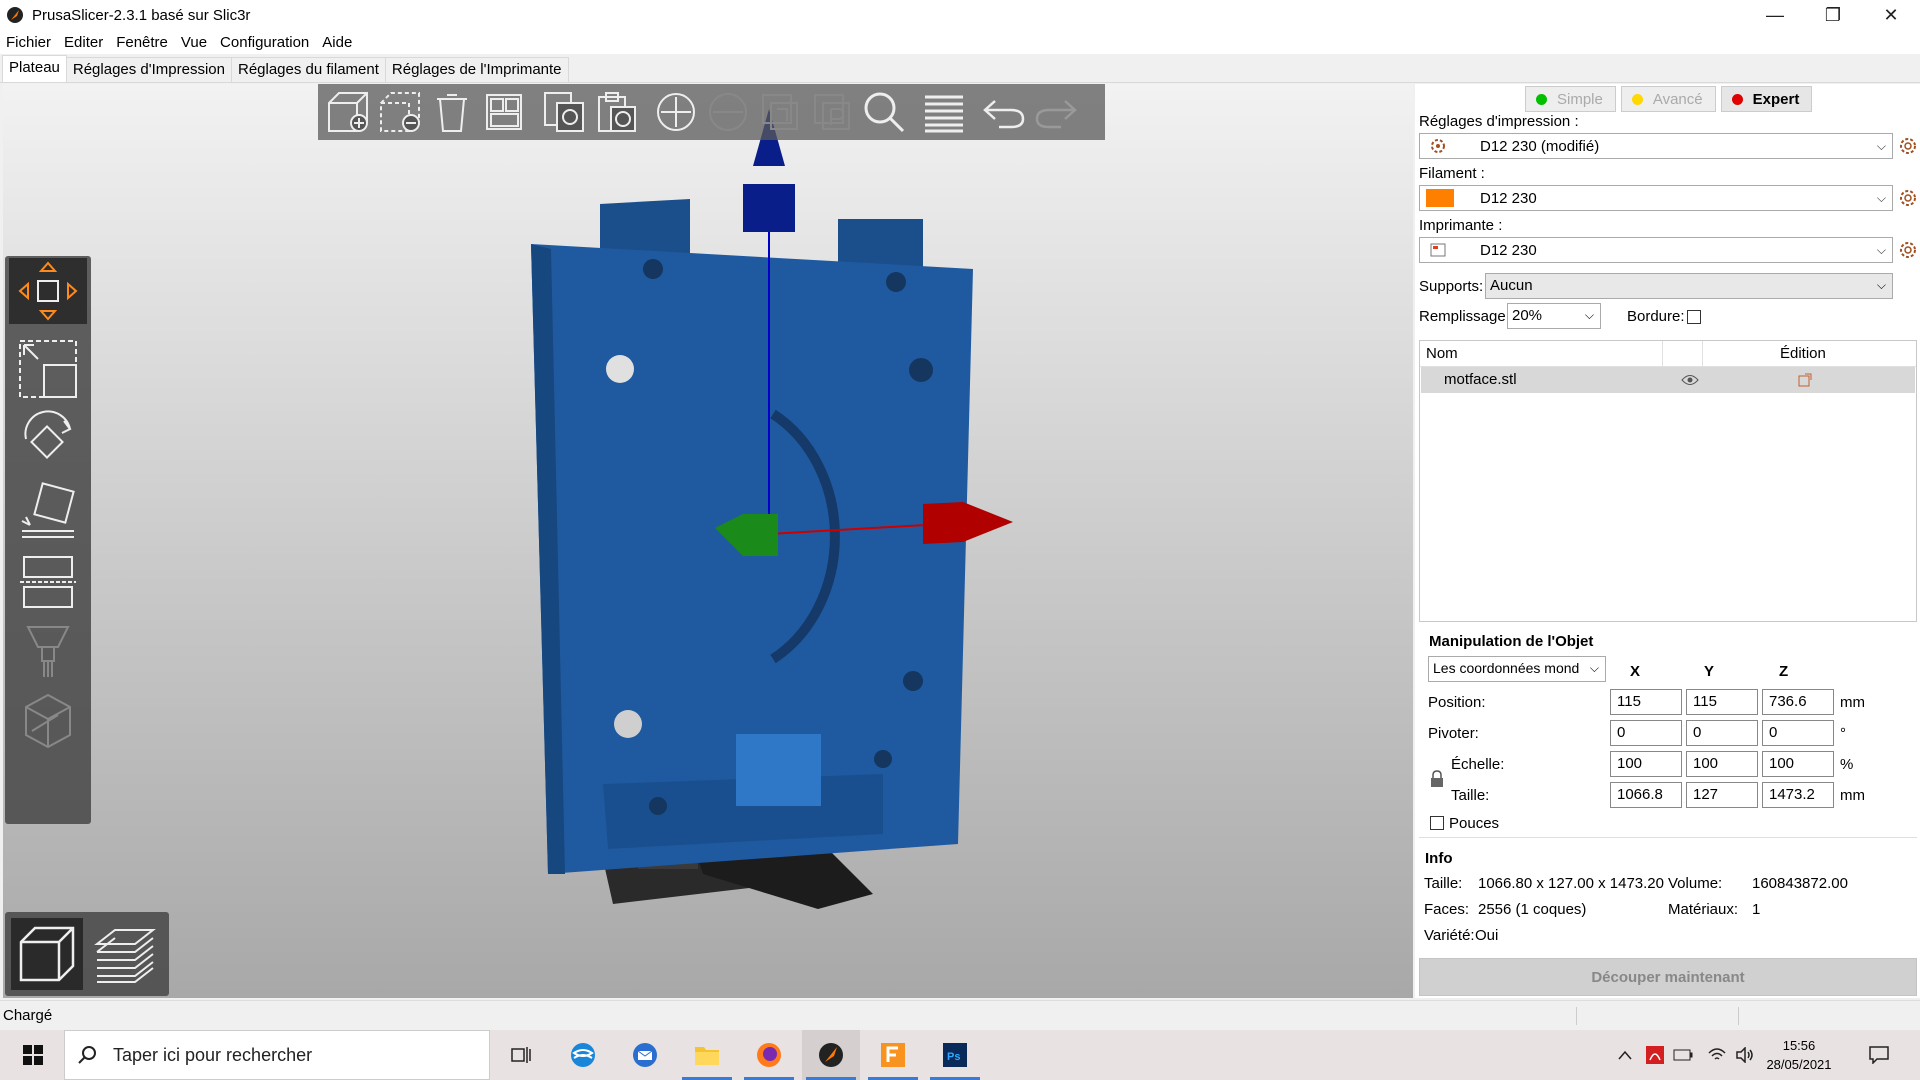  What do you see at coordinates (28, 1015) in the screenshot?
I see `status-text: Chargé` at bounding box center [28, 1015].